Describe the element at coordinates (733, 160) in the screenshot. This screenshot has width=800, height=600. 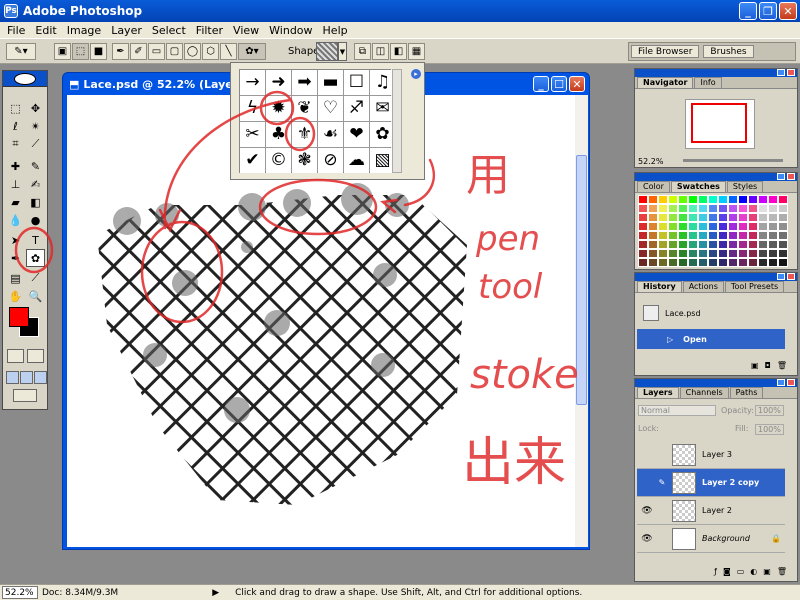
I see `navigator-zoom-slider` at that location.